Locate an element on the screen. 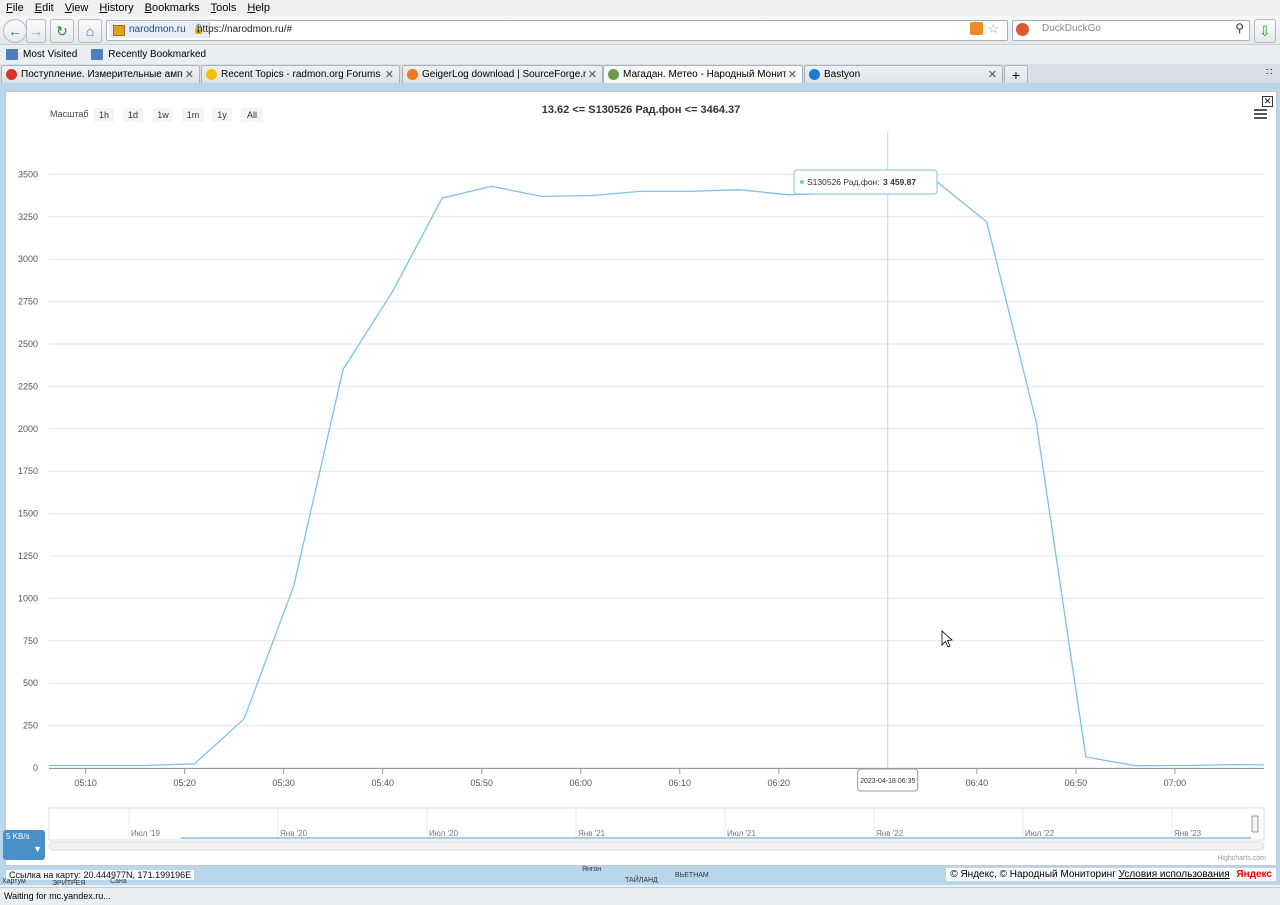 This screenshot has height=905, width=1280. tab-label: Магадан. Метео - Народный Мониторинг is located at coordinates (704, 74).